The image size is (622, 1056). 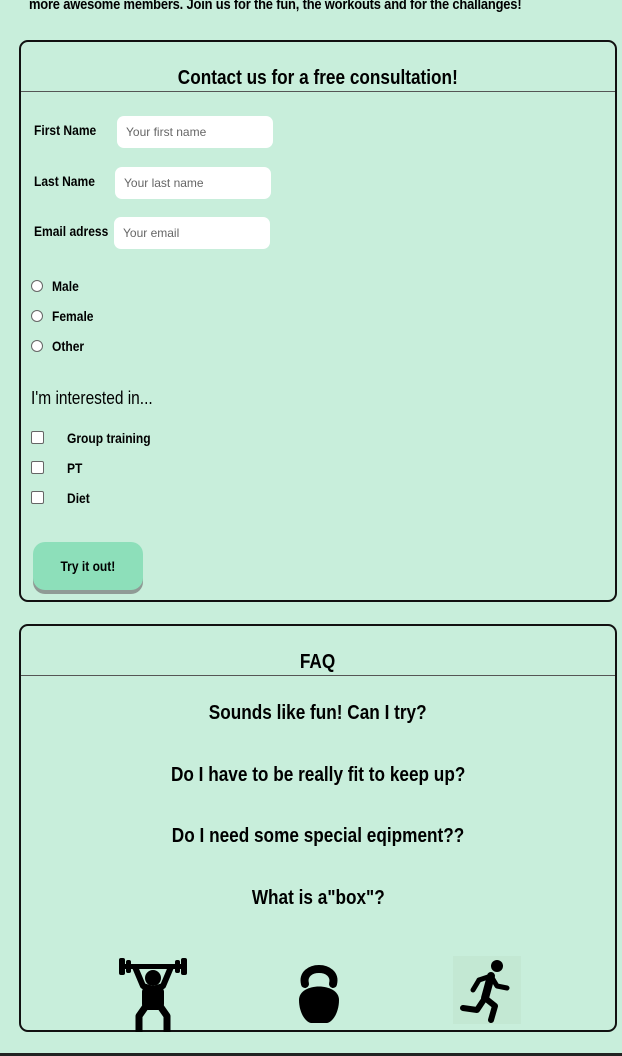 I want to click on radio-label: Female, so click(x=73, y=316).